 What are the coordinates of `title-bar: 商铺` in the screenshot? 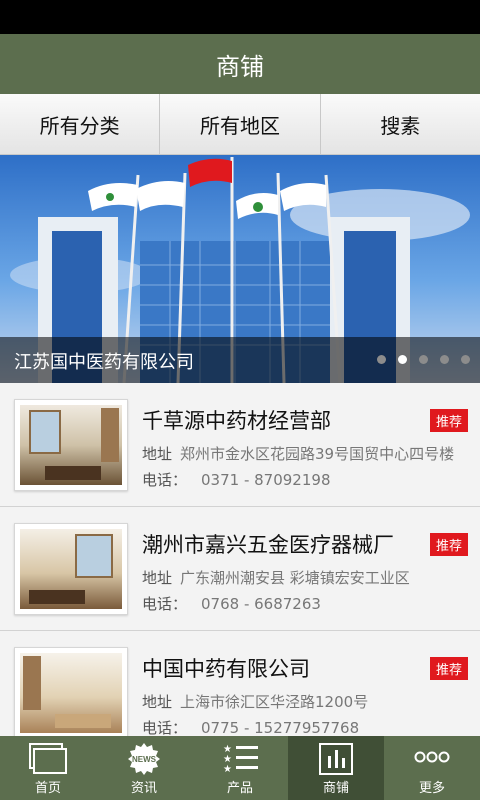 It's located at (240, 64).